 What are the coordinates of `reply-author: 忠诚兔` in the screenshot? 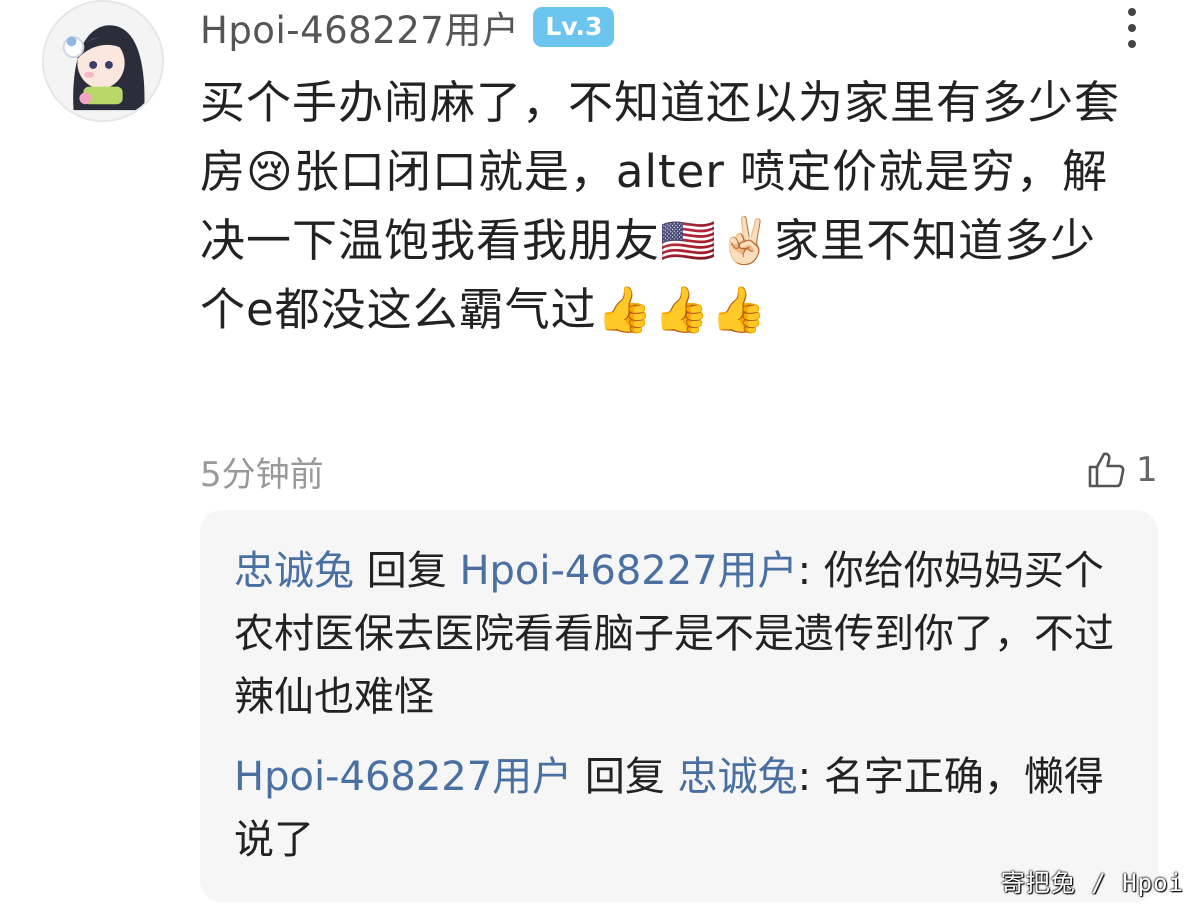 It's located at (294, 571).